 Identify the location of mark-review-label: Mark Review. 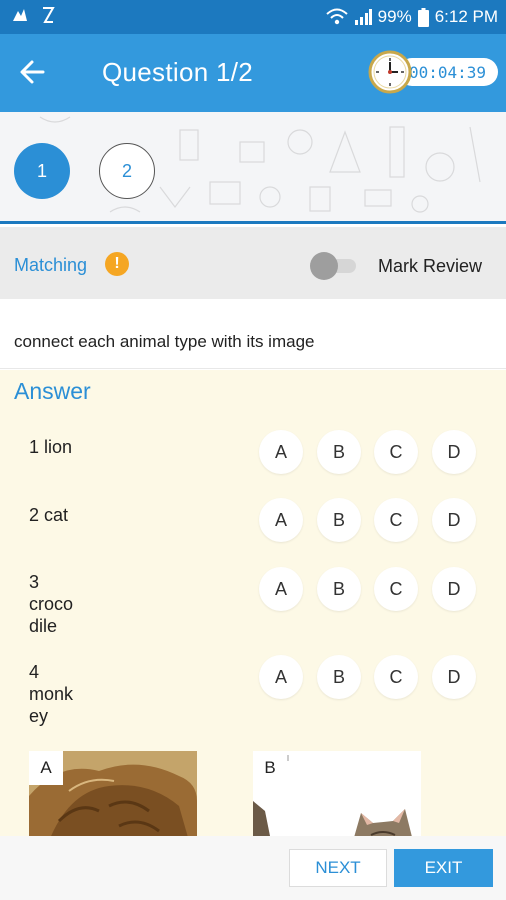
(430, 266).